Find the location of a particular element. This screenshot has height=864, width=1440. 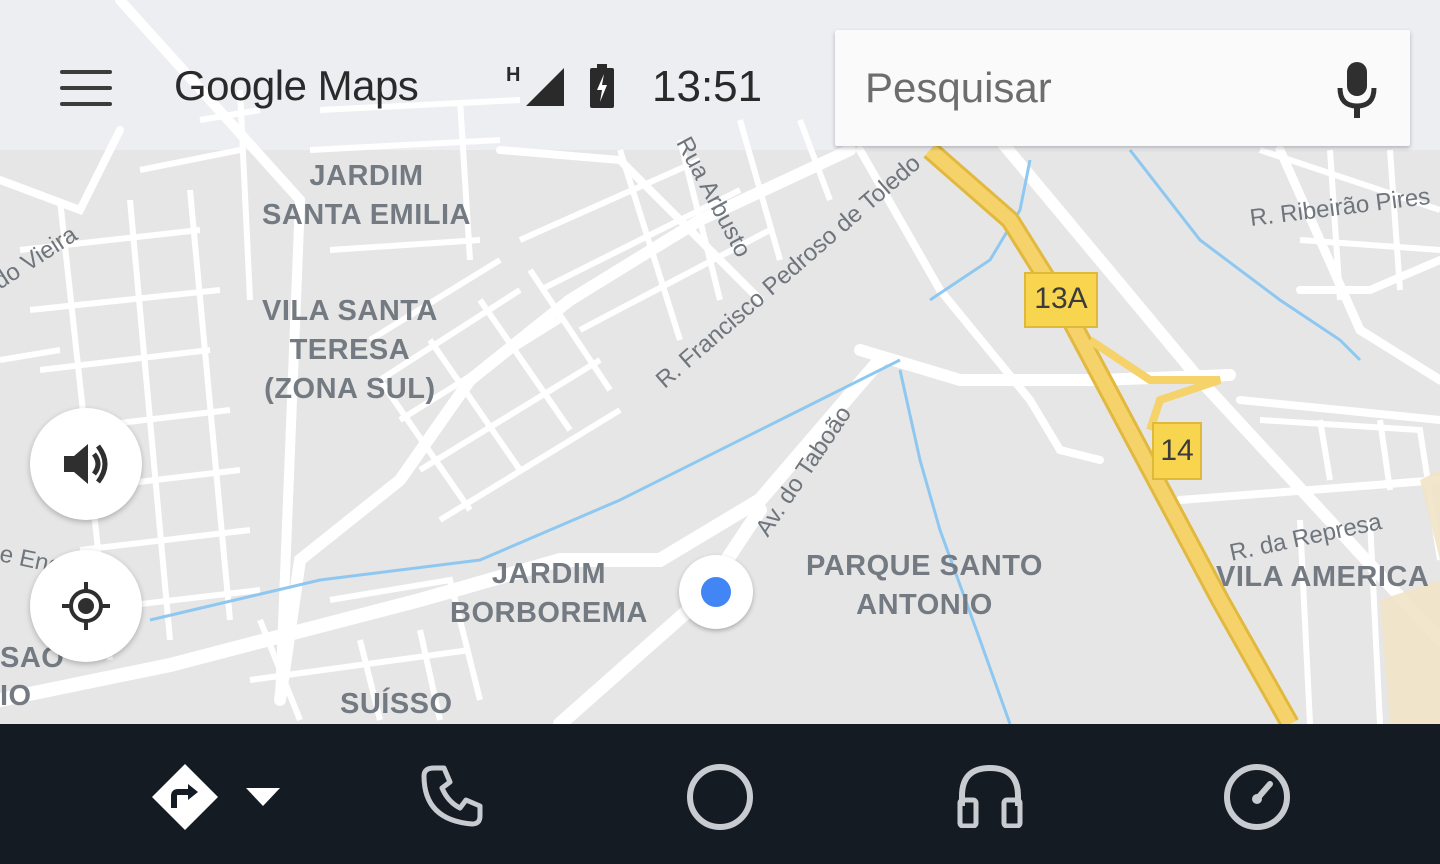

battery-charging-icon is located at coordinates (602, 86).